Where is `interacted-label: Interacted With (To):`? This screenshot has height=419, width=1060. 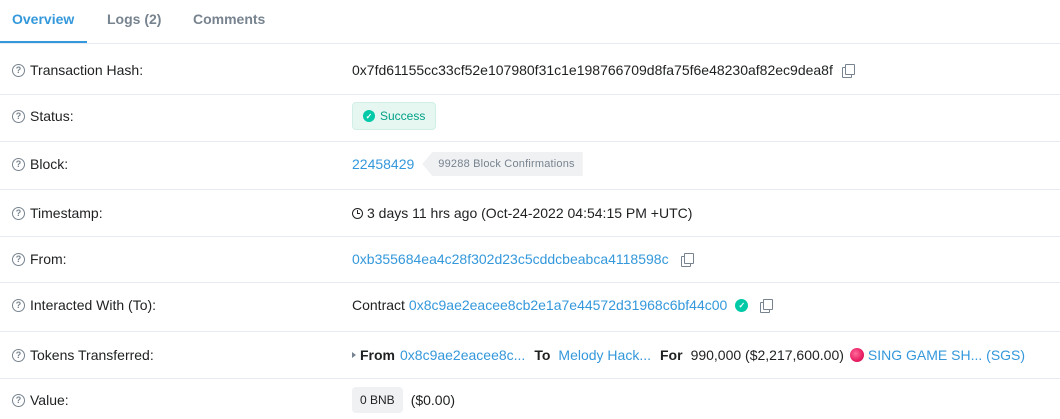
interacted-label: Interacted With (To): is located at coordinates (93, 305).